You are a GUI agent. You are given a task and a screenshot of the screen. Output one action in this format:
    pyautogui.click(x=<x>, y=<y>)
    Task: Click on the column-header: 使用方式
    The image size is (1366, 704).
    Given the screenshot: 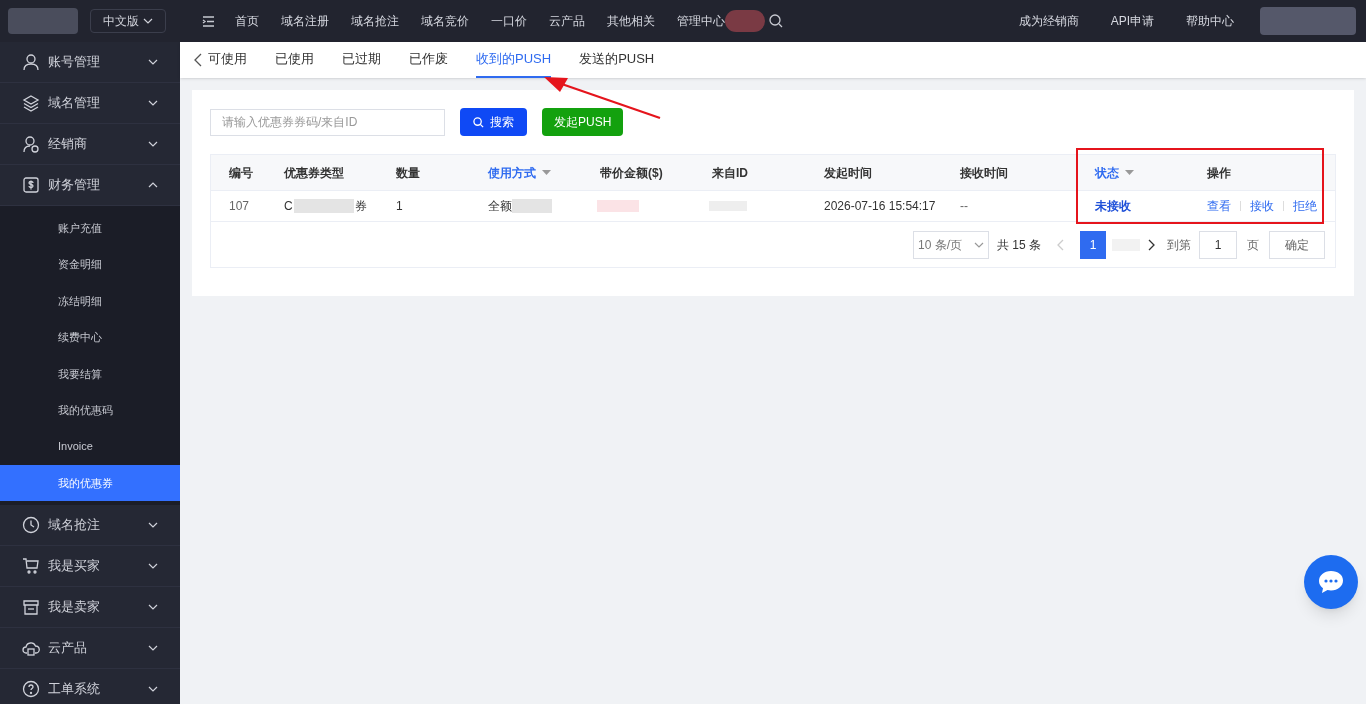 What is the action you would take?
    pyautogui.click(x=544, y=172)
    